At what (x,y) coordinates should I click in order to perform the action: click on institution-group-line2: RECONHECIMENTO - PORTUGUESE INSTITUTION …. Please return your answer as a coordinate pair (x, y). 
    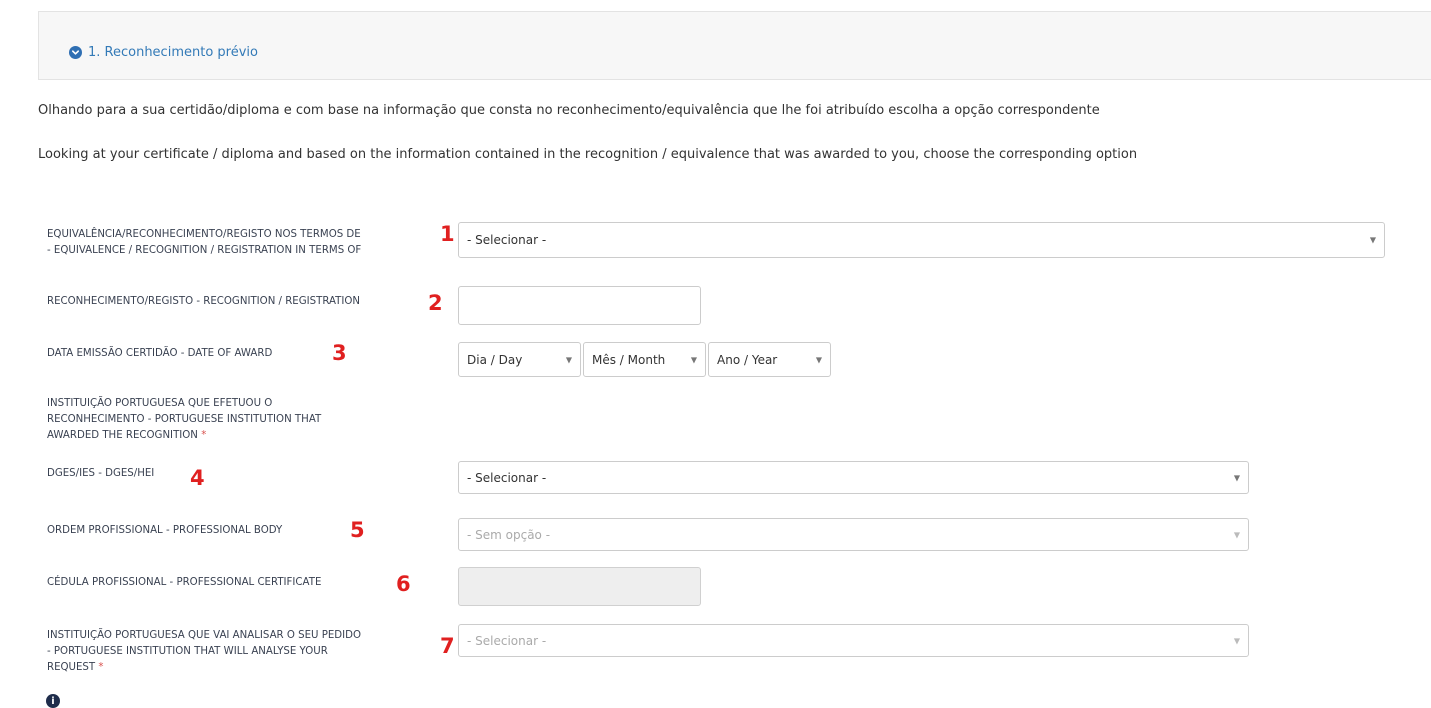
    Looking at the image, I should click on (184, 419).